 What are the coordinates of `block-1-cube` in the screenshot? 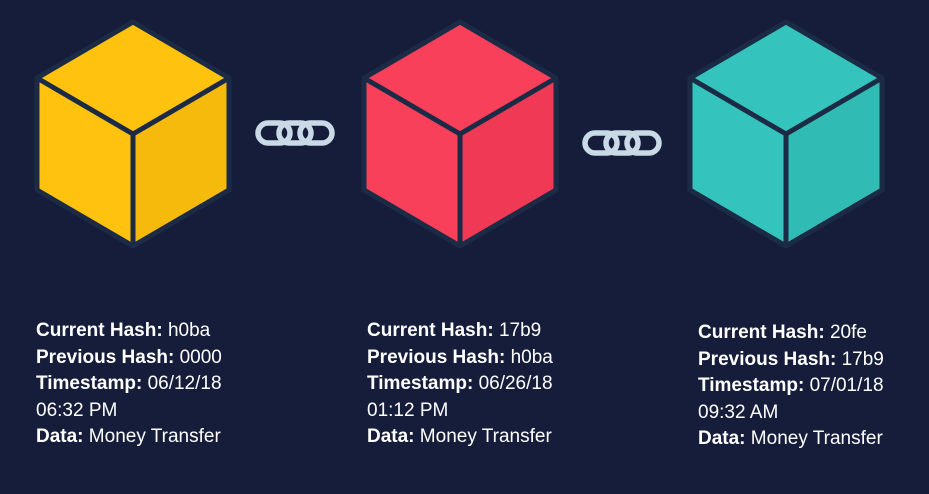 It's located at (133, 134).